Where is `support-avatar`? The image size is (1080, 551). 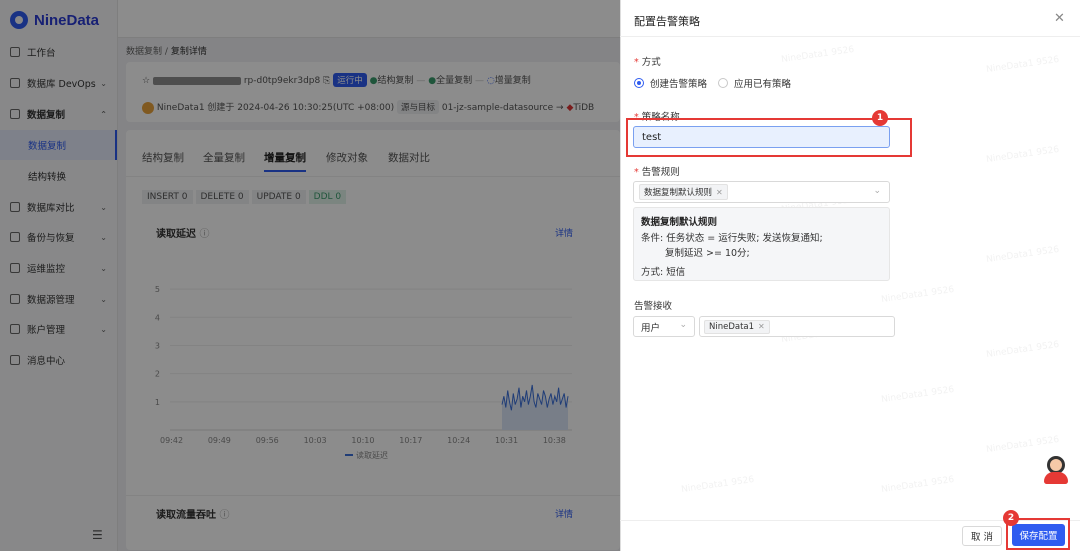
support-avatar is located at coordinates (1056, 470).